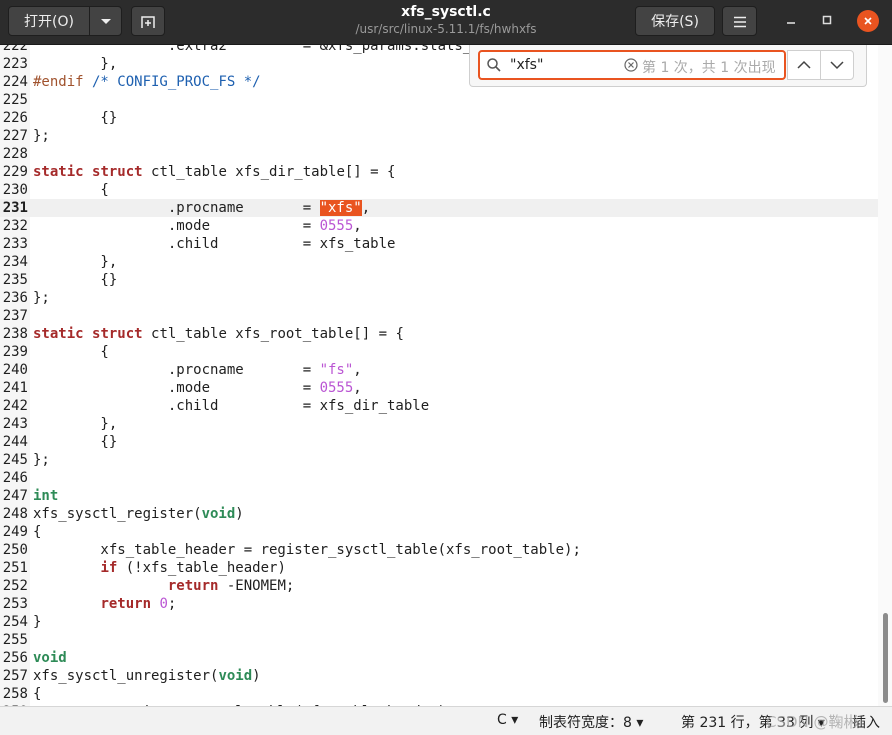 The height and width of the screenshot is (735, 892). I want to click on code-line: 252 return -ENOMEM;, so click(439, 586).